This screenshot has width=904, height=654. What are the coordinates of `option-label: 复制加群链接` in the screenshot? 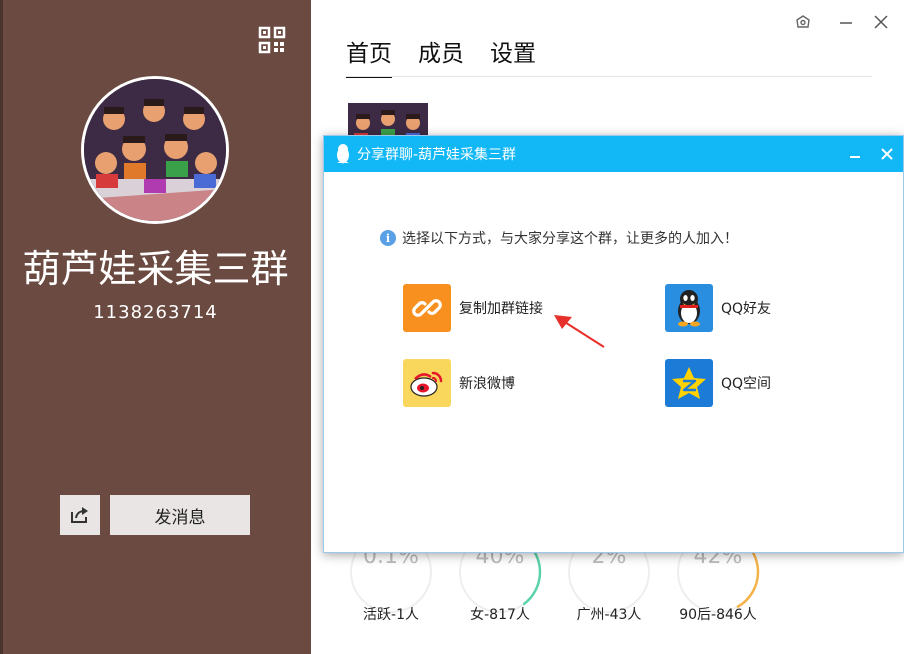 It's located at (501, 309).